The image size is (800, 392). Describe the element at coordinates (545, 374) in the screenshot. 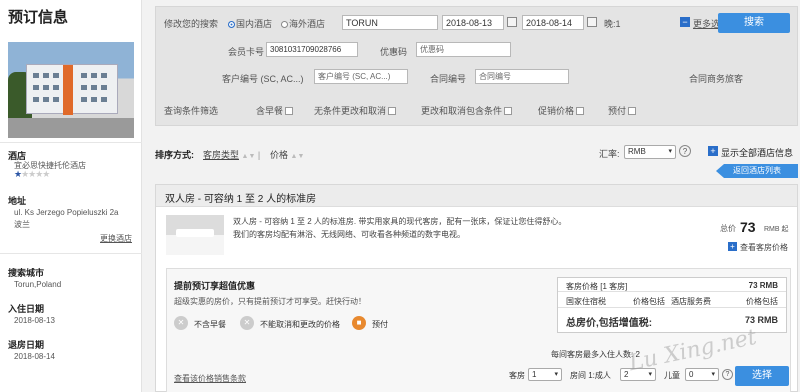

I see `rooms-select: 1 ▾` at that location.